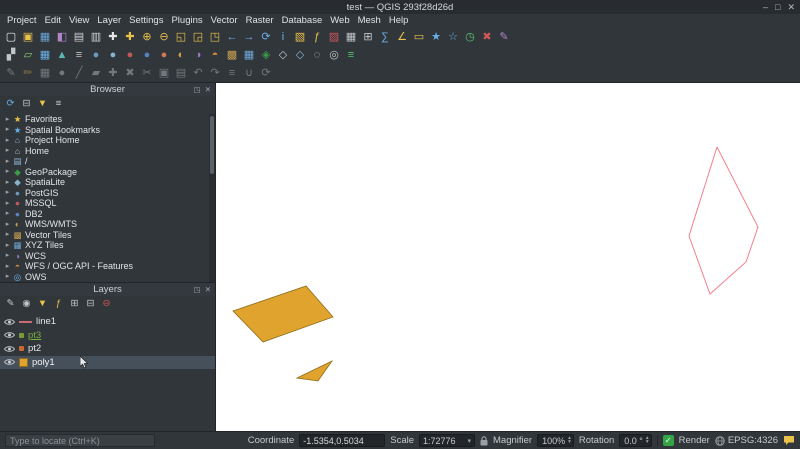  Describe the element at coordinates (107, 89) in the screenshot. I see `browser-panel-titlebar: Browser ◳ ✕` at that location.